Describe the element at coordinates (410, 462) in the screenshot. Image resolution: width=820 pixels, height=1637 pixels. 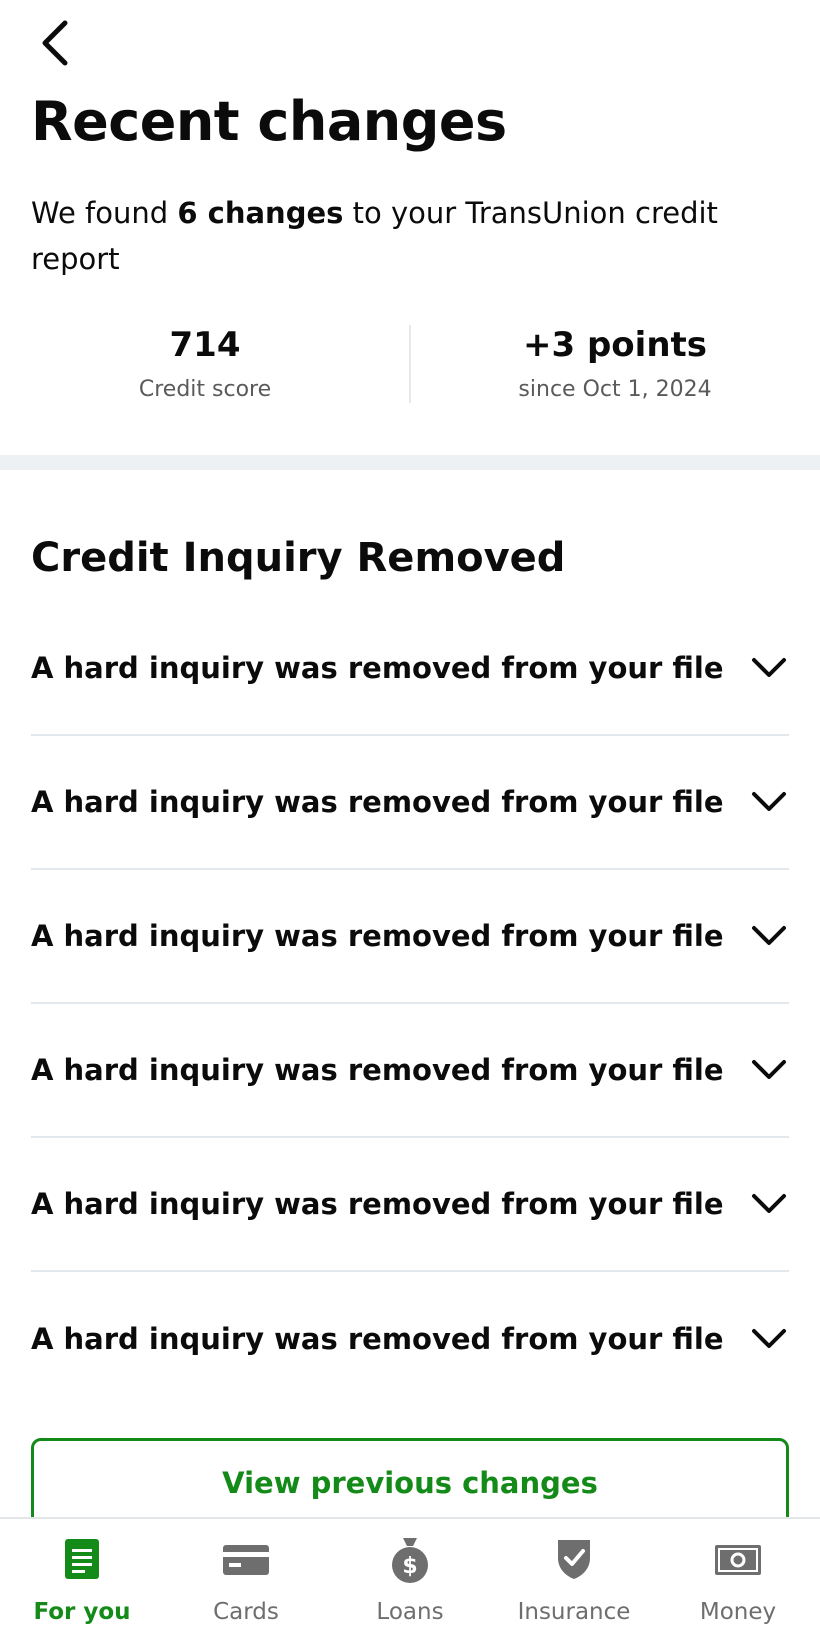
I see `section-separator` at that location.